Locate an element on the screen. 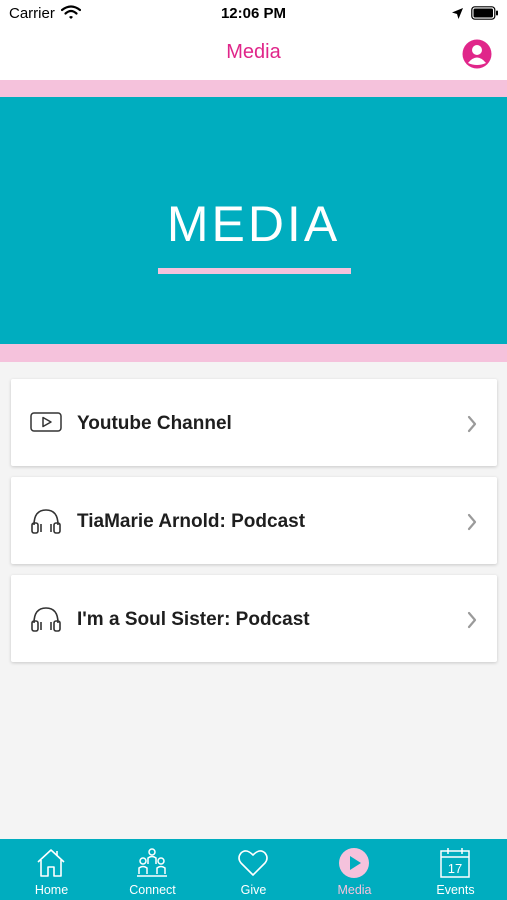 The image size is (507, 900). calendar-day-number: 17 is located at coordinates (455, 868).